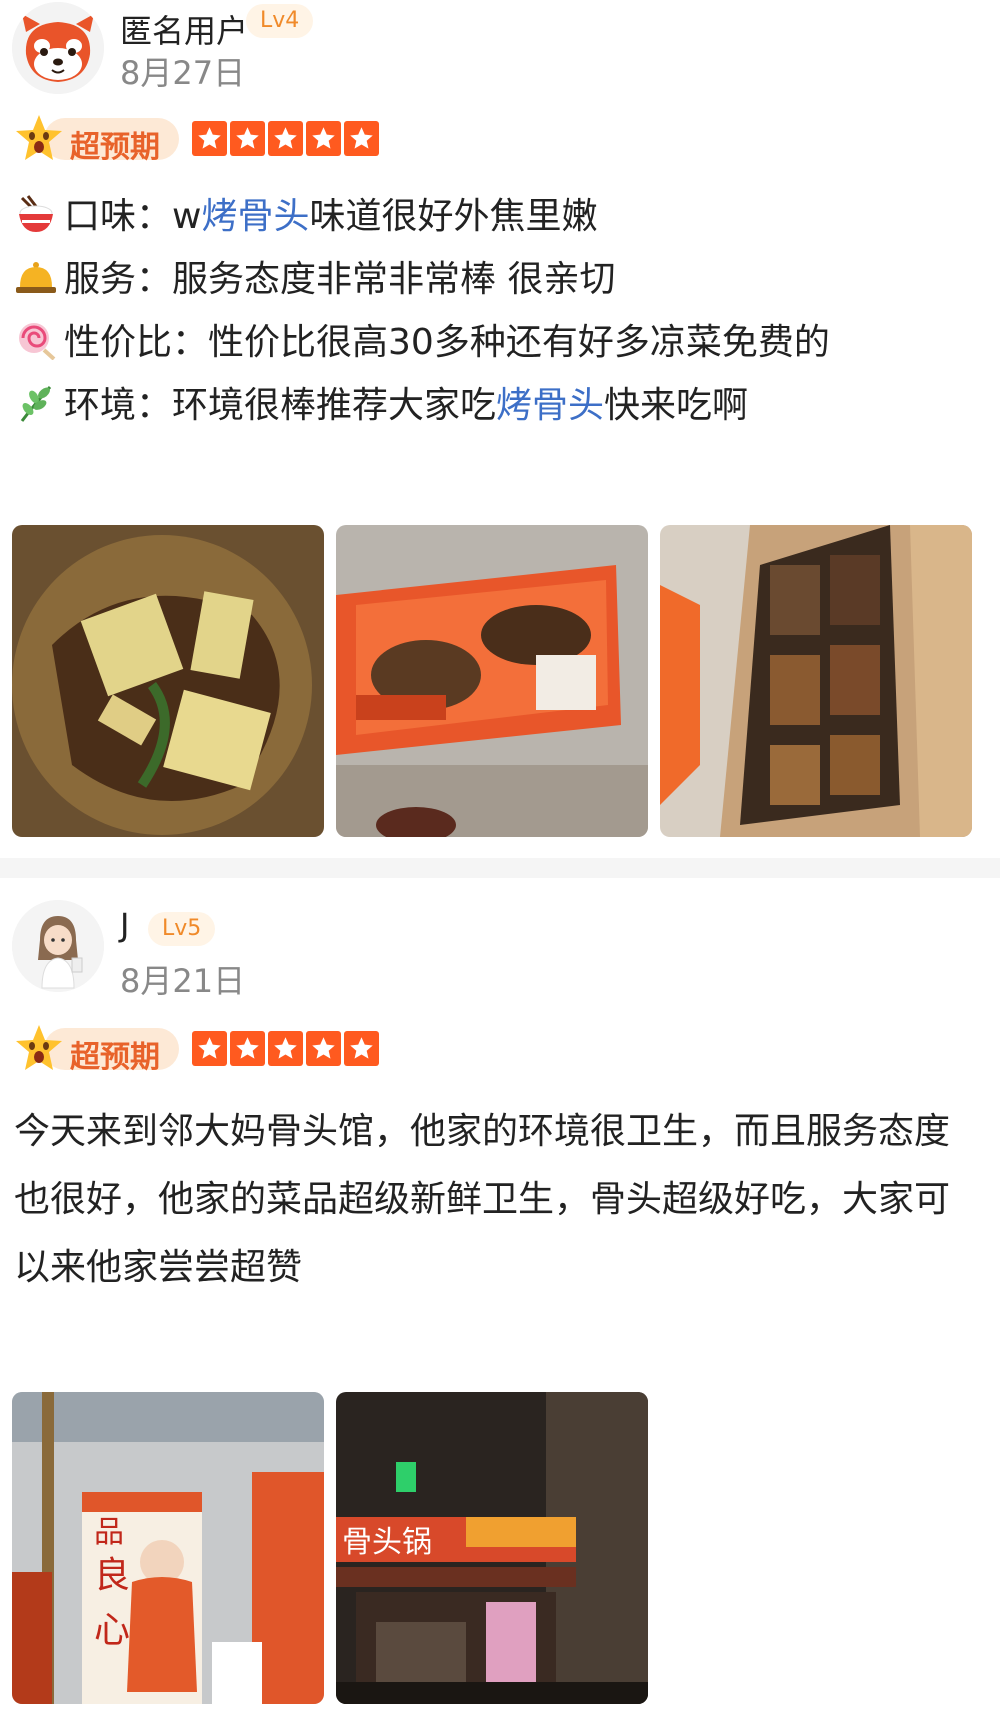 This screenshot has height=1718, width=1000. What do you see at coordinates (381, 405) in the screenshot?
I see `aspect-environment: 环境：环境很棒推荐大家吃烤骨头快来吃啊` at bounding box center [381, 405].